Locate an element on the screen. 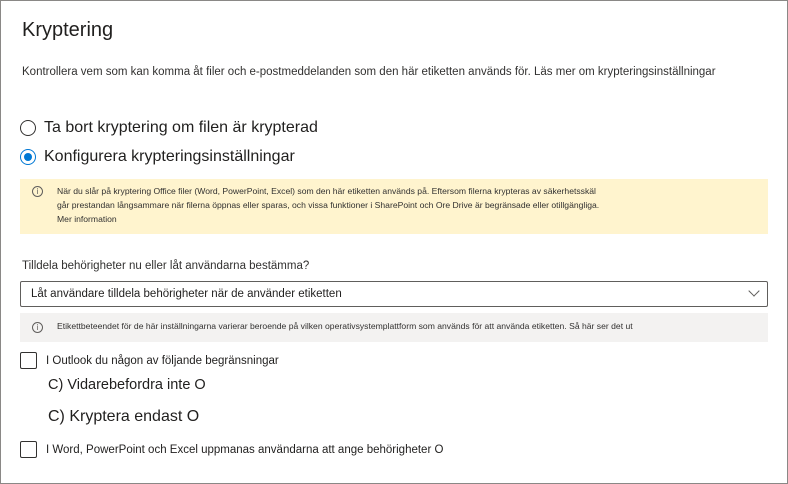  radio-configure-encryption: Konfigurera krypteringsinställningar is located at coordinates (157, 157).